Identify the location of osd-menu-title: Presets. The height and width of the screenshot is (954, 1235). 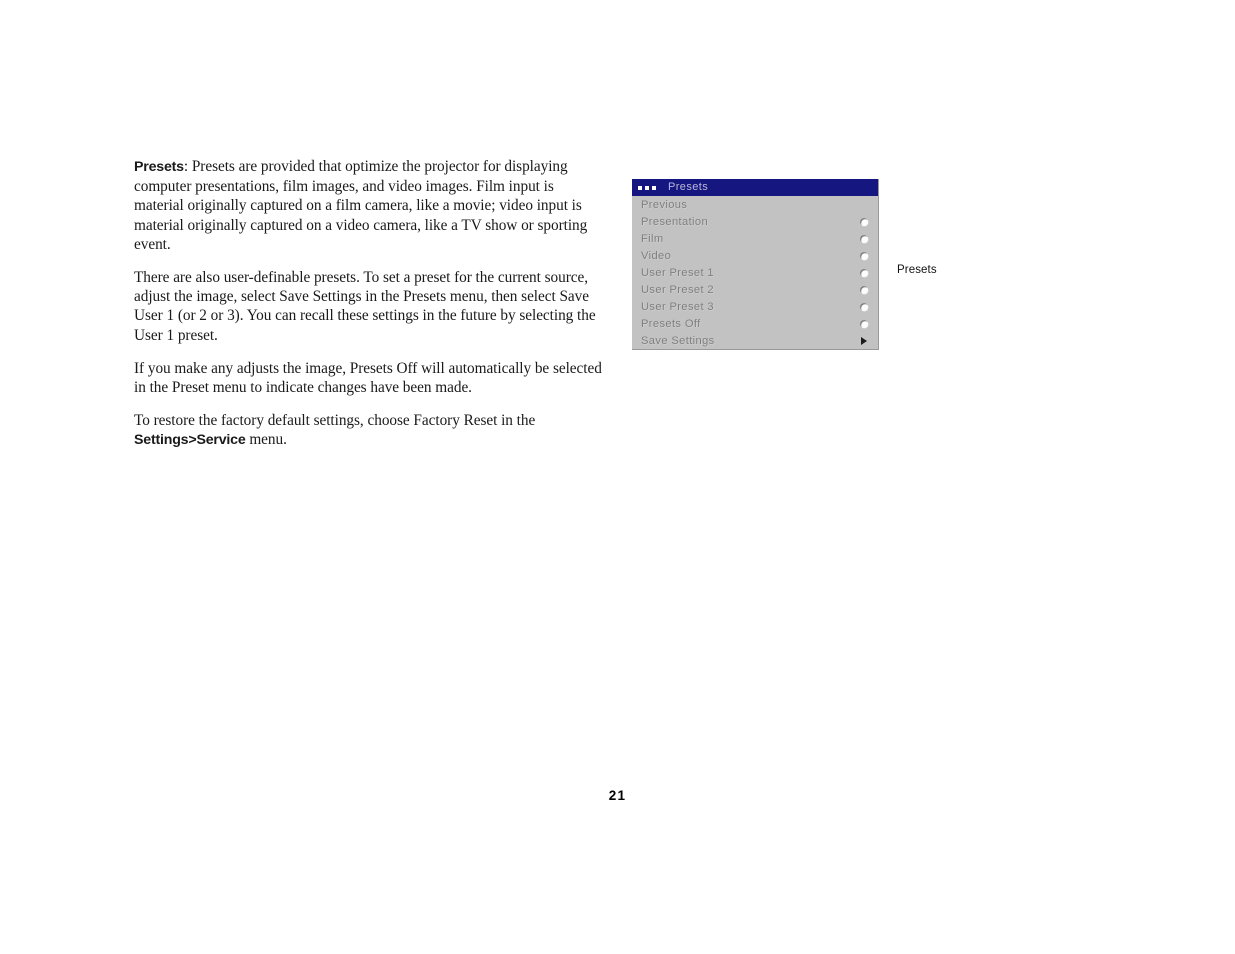
(688, 187).